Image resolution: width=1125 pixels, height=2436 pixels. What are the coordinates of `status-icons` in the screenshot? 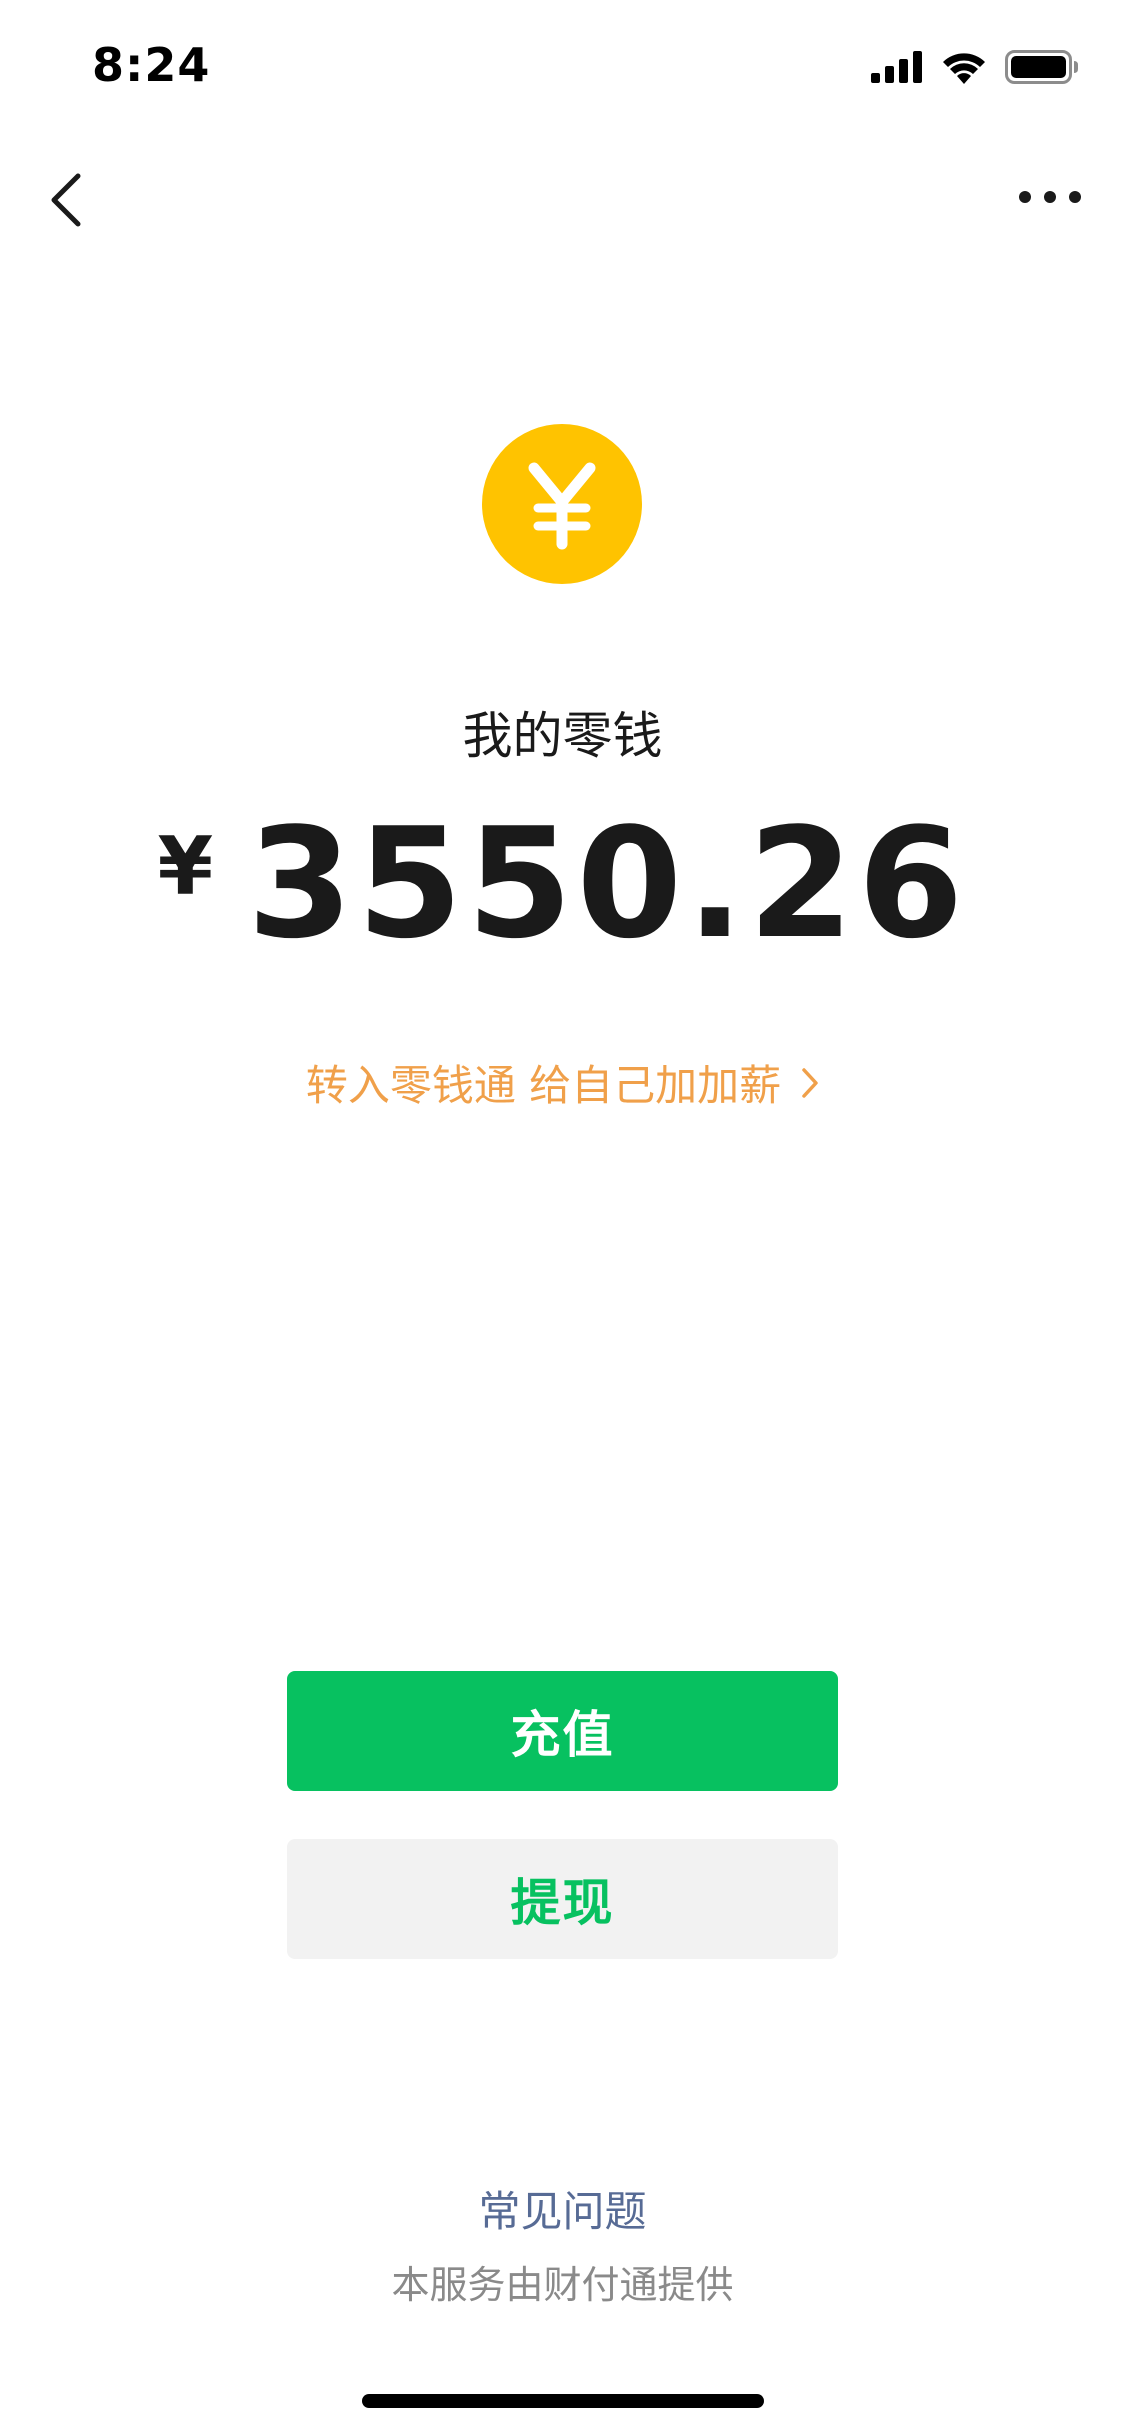 It's located at (975, 67).